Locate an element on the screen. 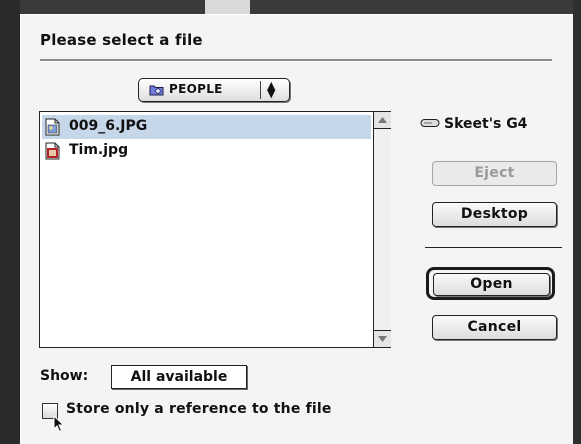 The width and height of the screenshot is (581, 444). scroll-down-button is located at coordinates (382, 338).